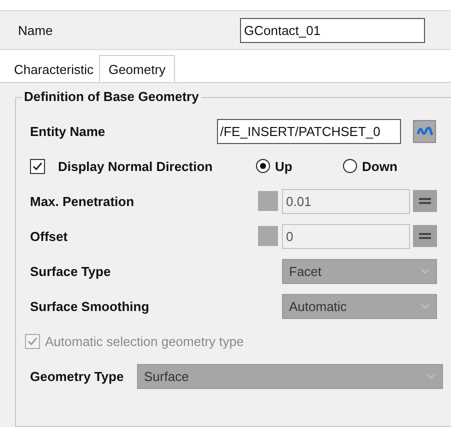 The width and height of the screenshot is (451, 427). I want to click on field-label: Surface Type, so click(71, 271).